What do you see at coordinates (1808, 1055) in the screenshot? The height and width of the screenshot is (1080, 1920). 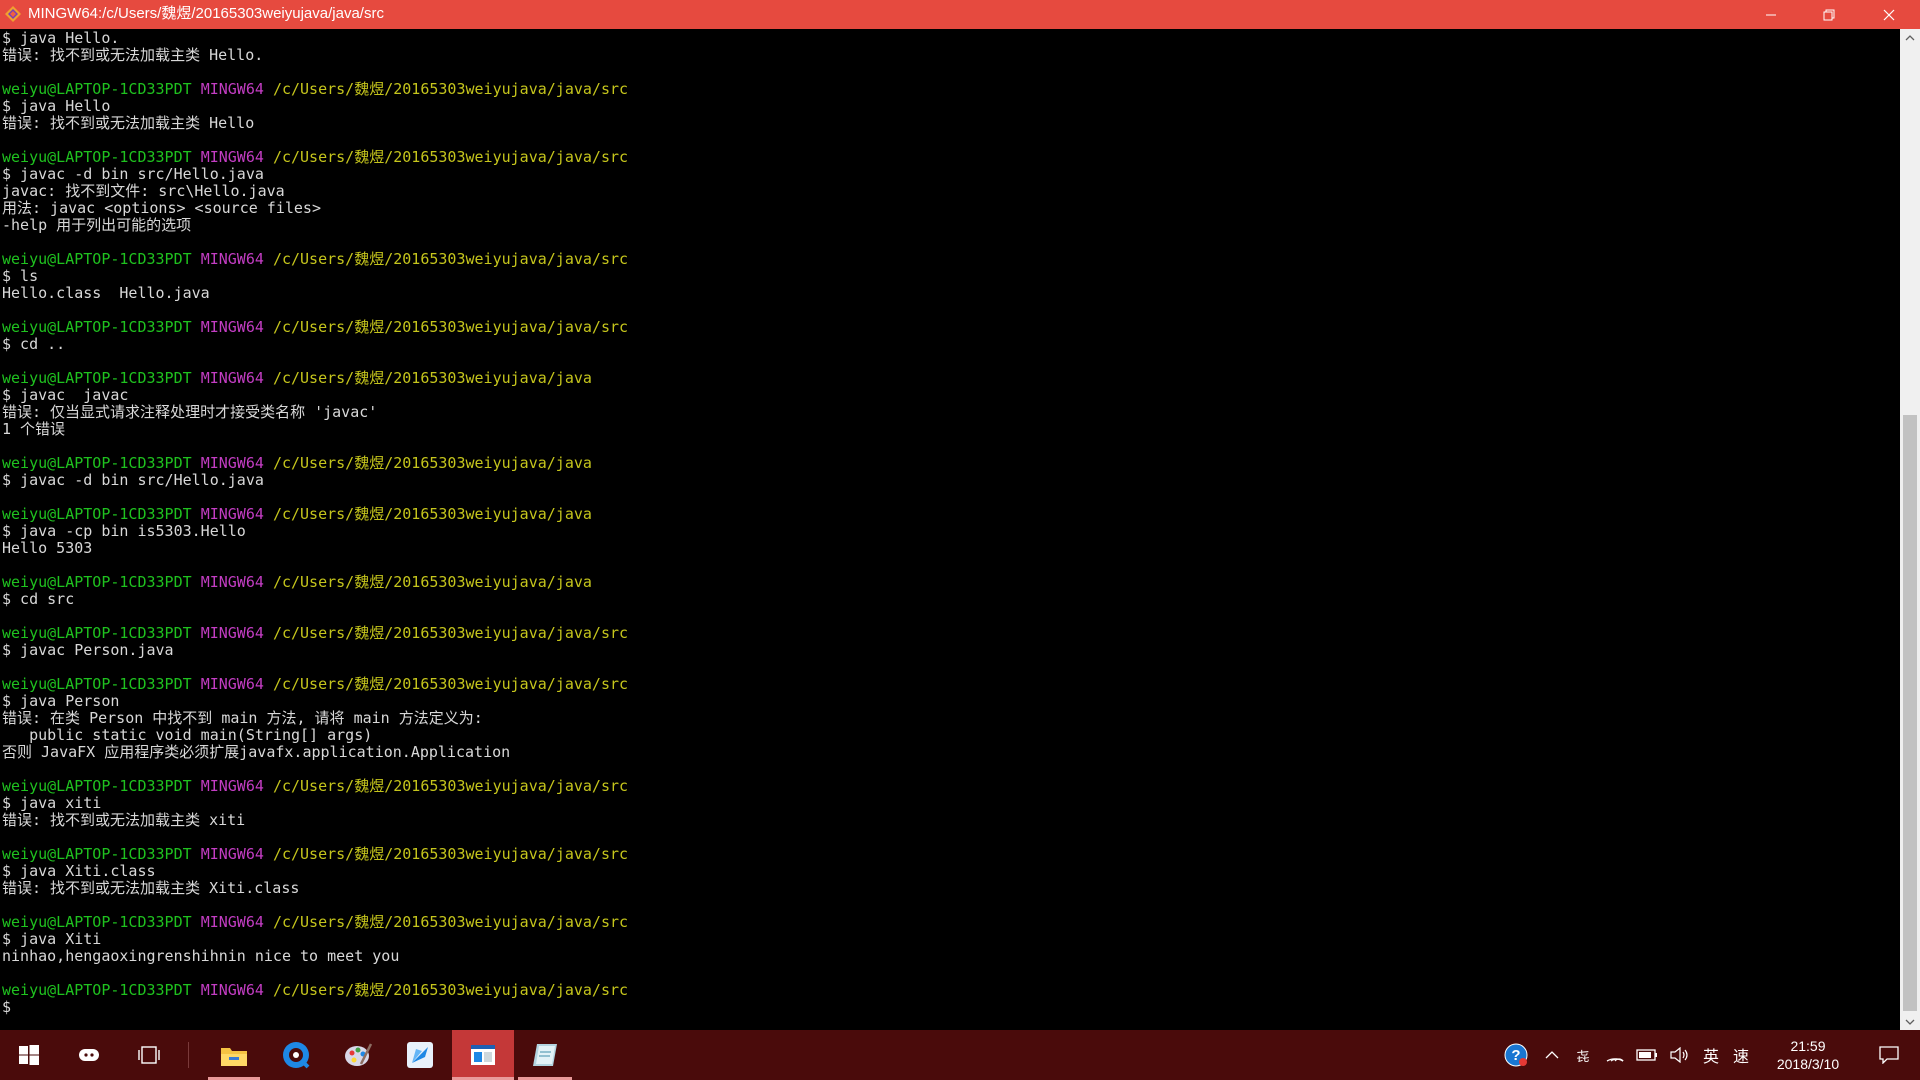 I see `taskbar-clock: 21:59 2018/3/10` at bounding box center [1808, 1055].